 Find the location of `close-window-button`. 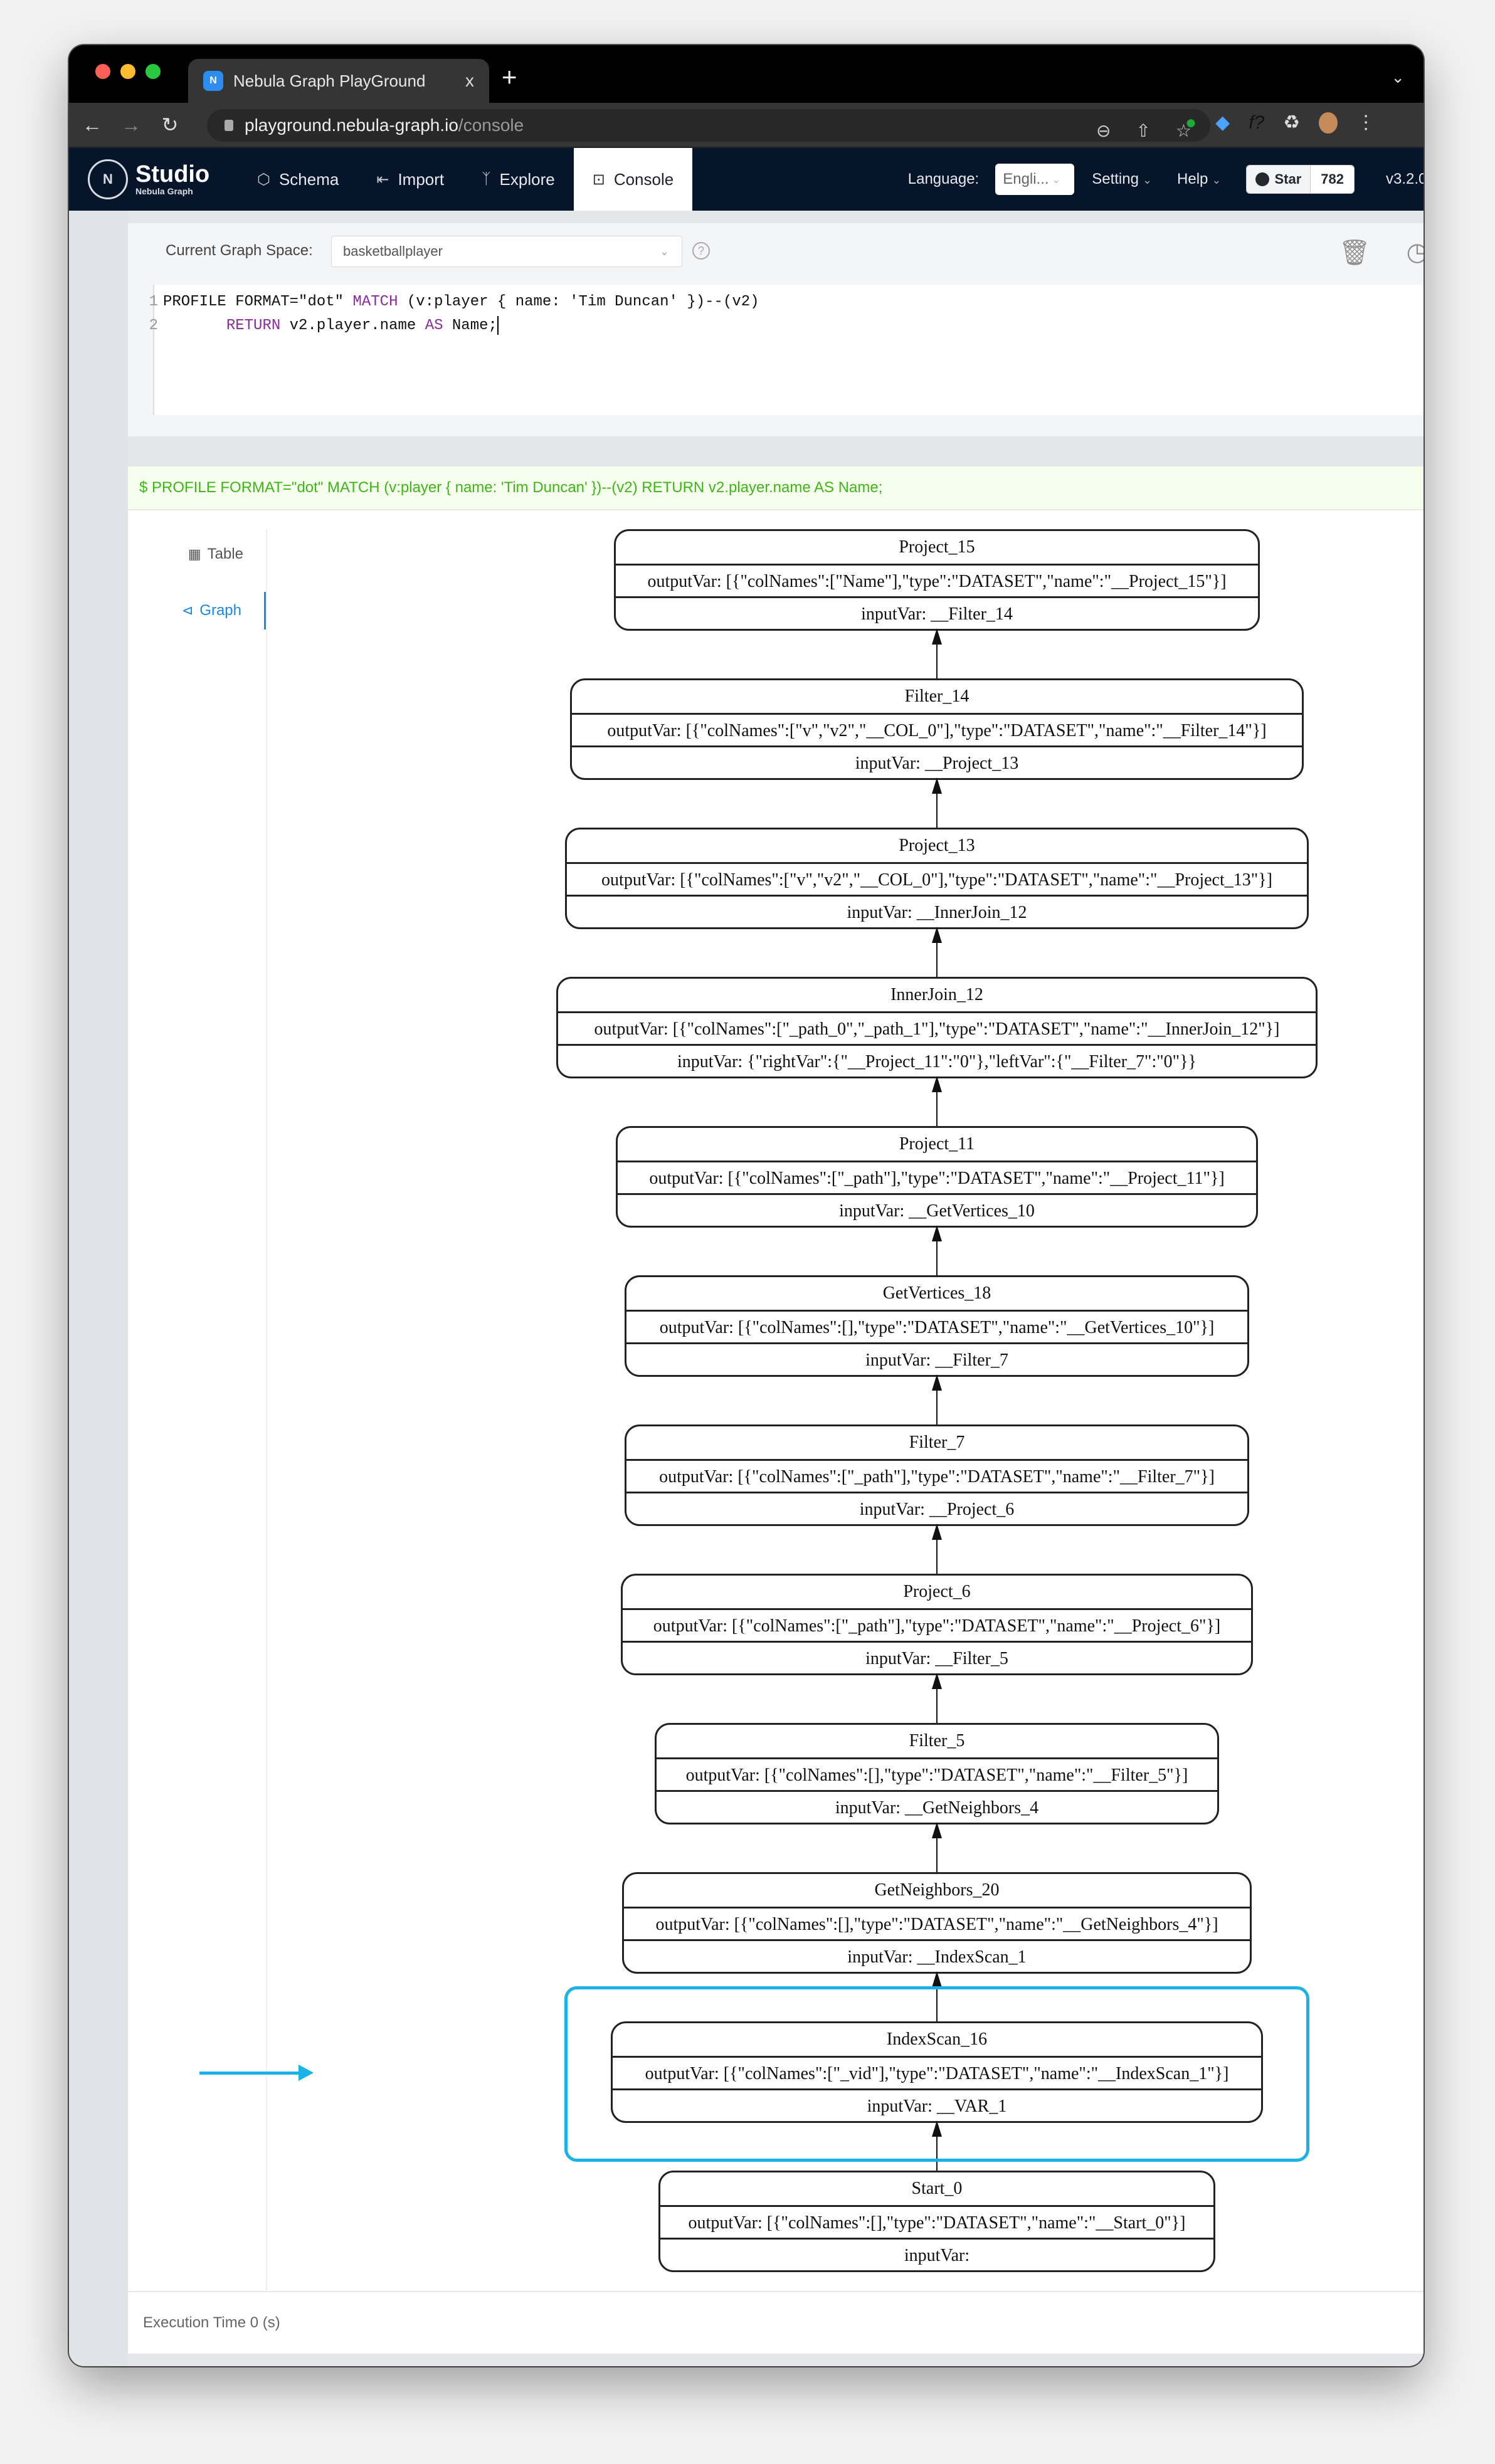

close-window-button is located at coordinates (102, 71).